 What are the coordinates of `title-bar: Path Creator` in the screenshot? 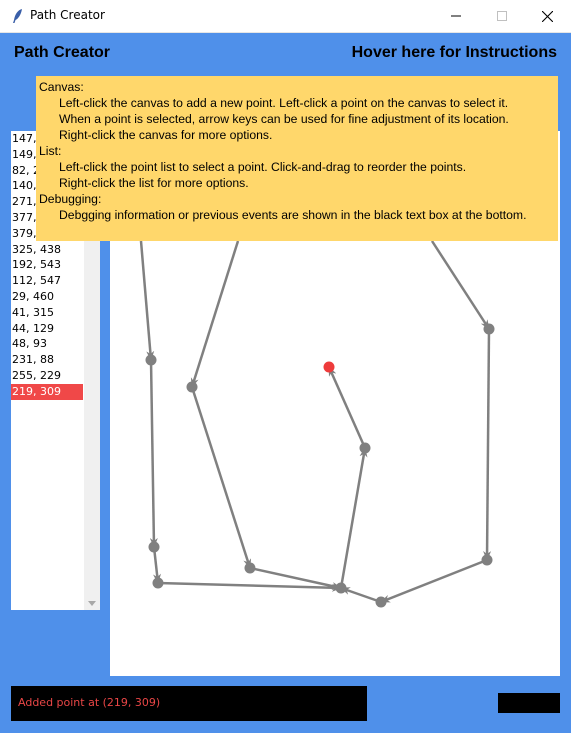 It's located at (285, 16).